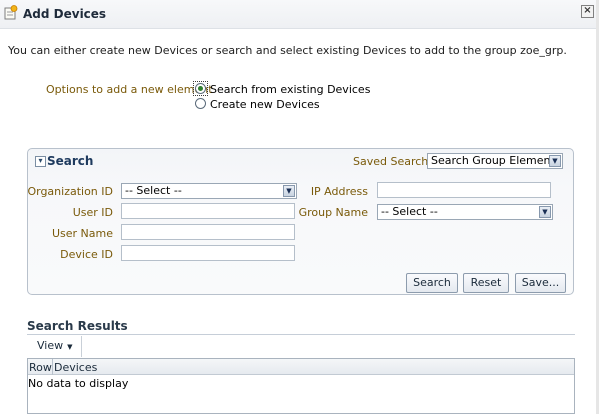 The image size is (599, 414). What do you see at coordinates (75, 367) in the screenshot?
I see `column-header-devices: Devices` at bounding box center [75, 367].